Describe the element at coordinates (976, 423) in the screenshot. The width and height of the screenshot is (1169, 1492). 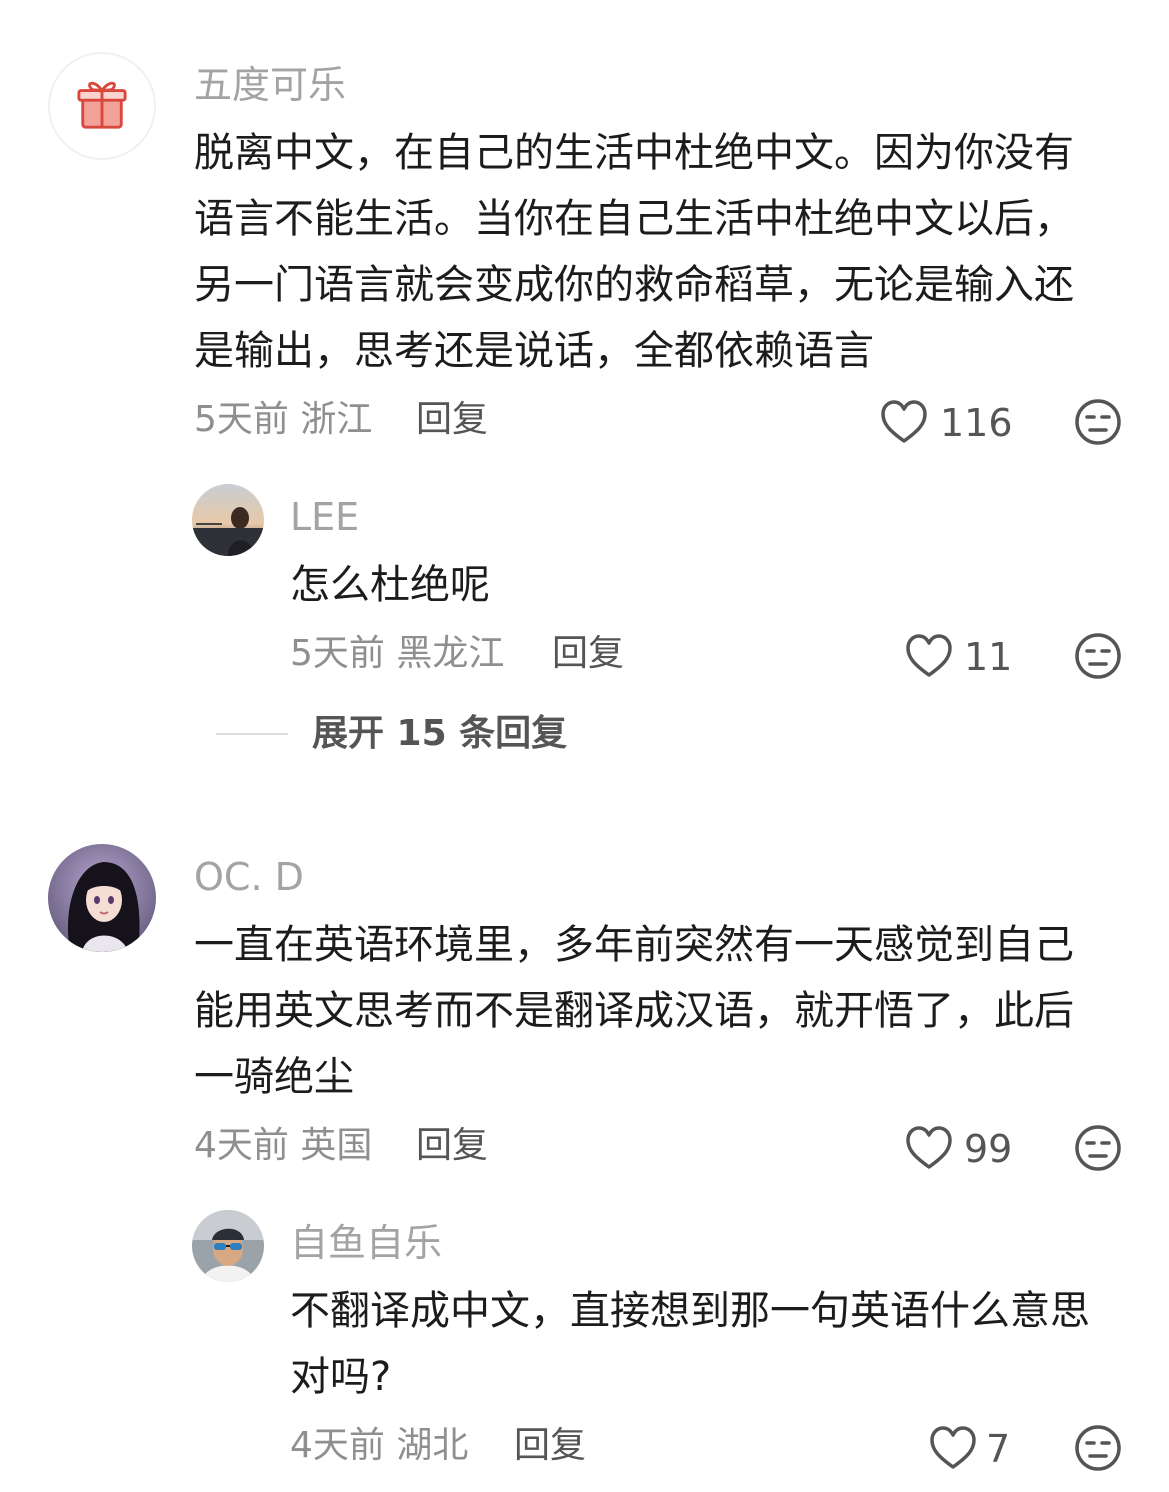
I see `like-count: 116` at that location.